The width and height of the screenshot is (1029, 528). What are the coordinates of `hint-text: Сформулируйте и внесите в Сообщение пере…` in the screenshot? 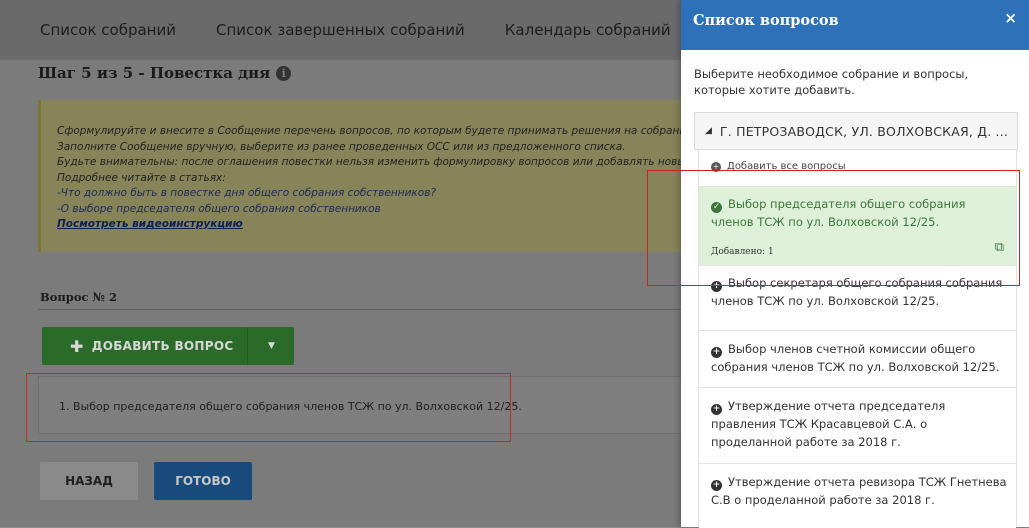 It's located at (377, 178).